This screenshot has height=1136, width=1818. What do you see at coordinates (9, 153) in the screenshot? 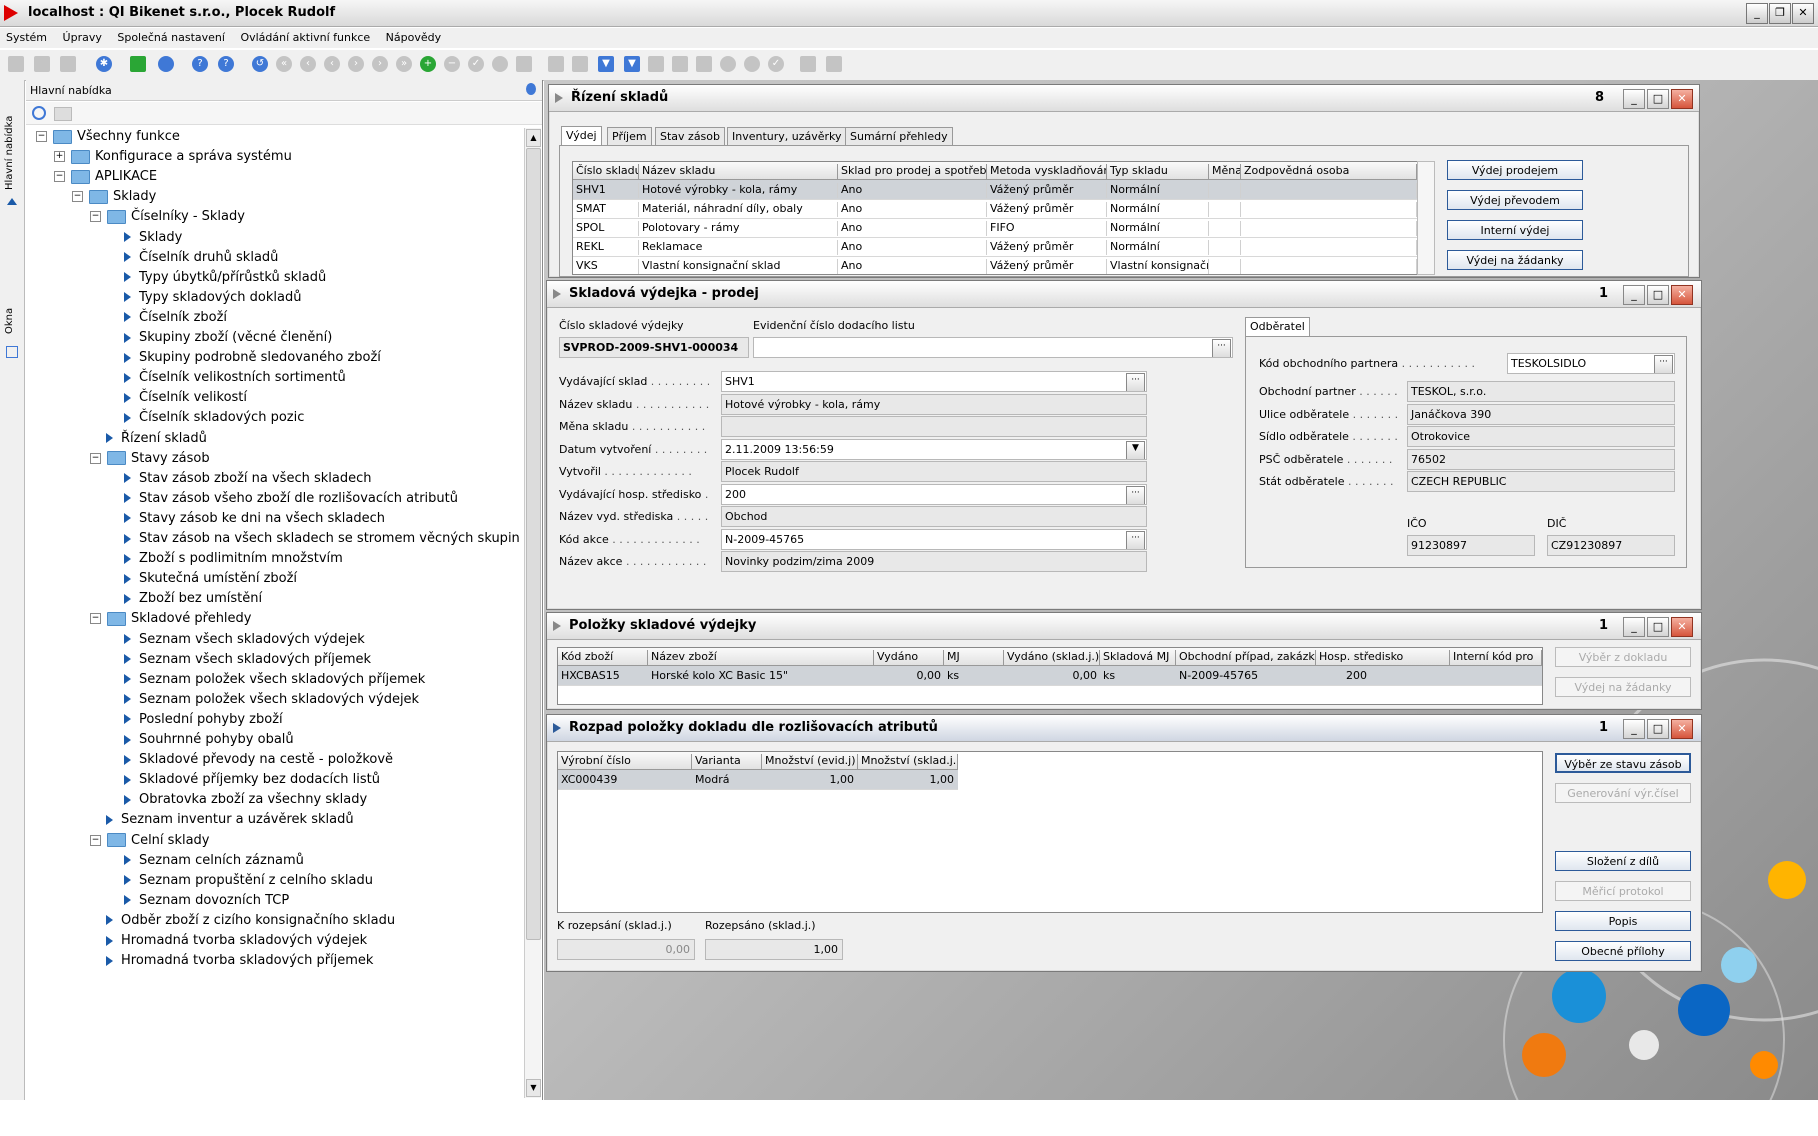
I see `vtab-hlavni-nabidka: Hlavní nabídka` at bounding box center [9, 153].